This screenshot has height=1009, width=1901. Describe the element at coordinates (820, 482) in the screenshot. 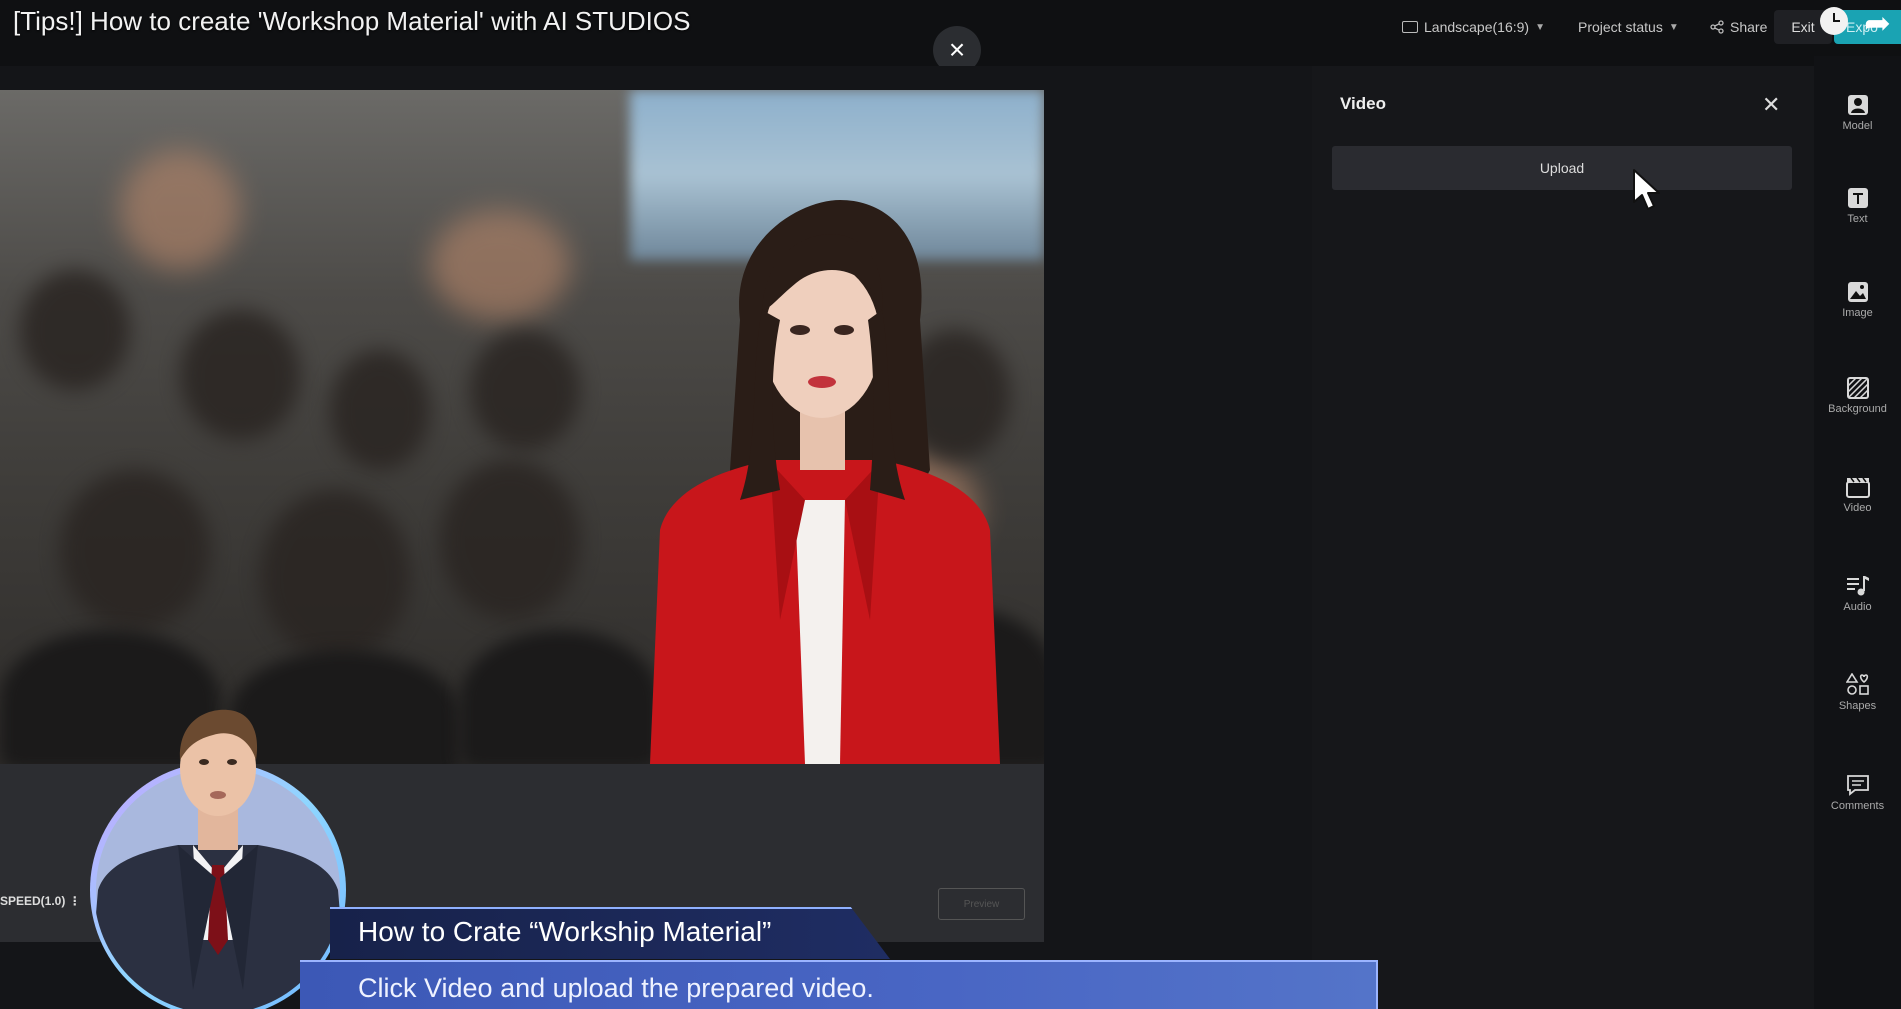

I see `ai-avatar-model` at that location.